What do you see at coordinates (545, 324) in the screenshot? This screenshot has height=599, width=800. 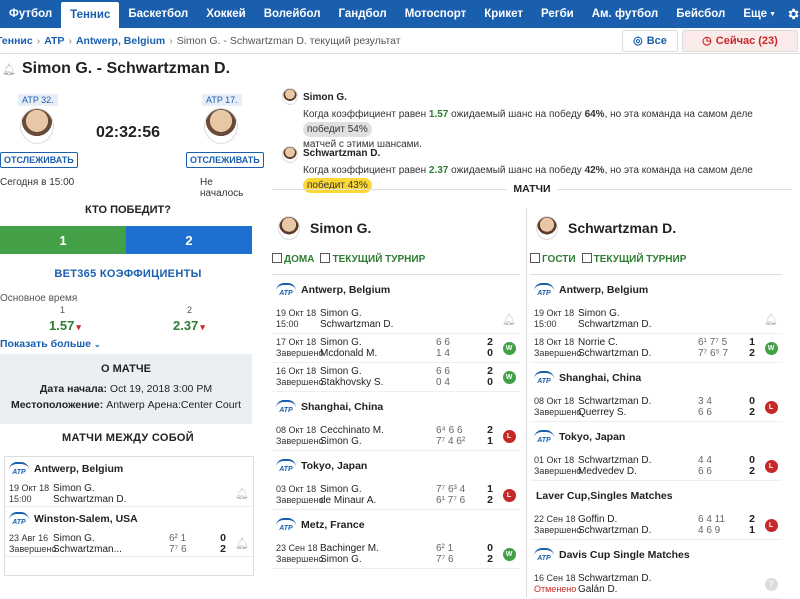 I see `match-status: 15:00` at bounding box center [545, 324].